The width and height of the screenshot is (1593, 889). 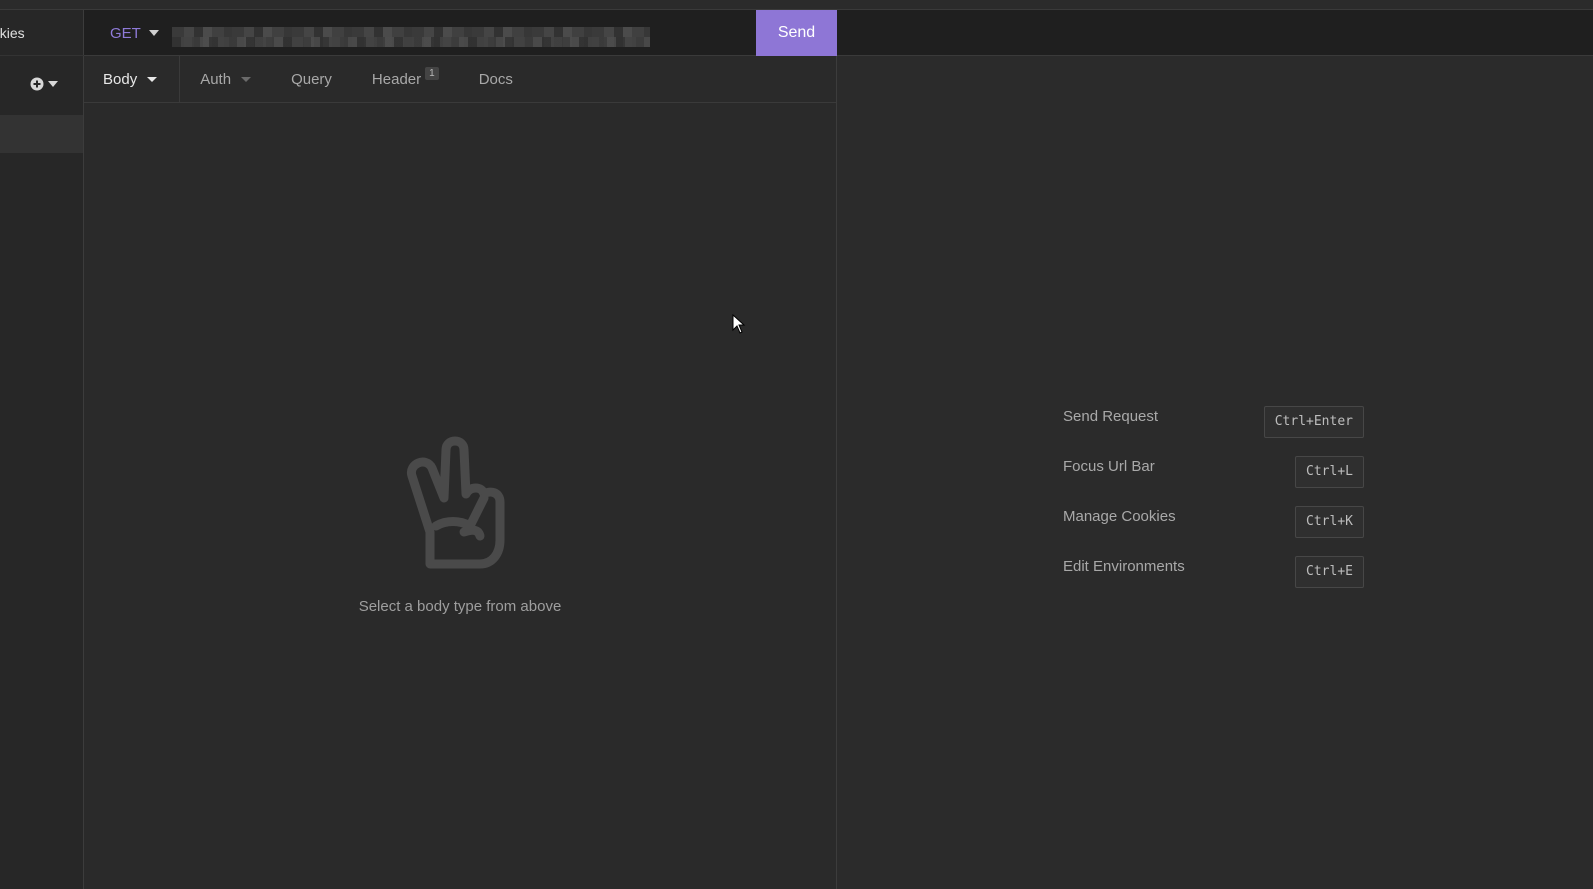 I want to click on tab-label: Docs, so click(x=495, y=79).